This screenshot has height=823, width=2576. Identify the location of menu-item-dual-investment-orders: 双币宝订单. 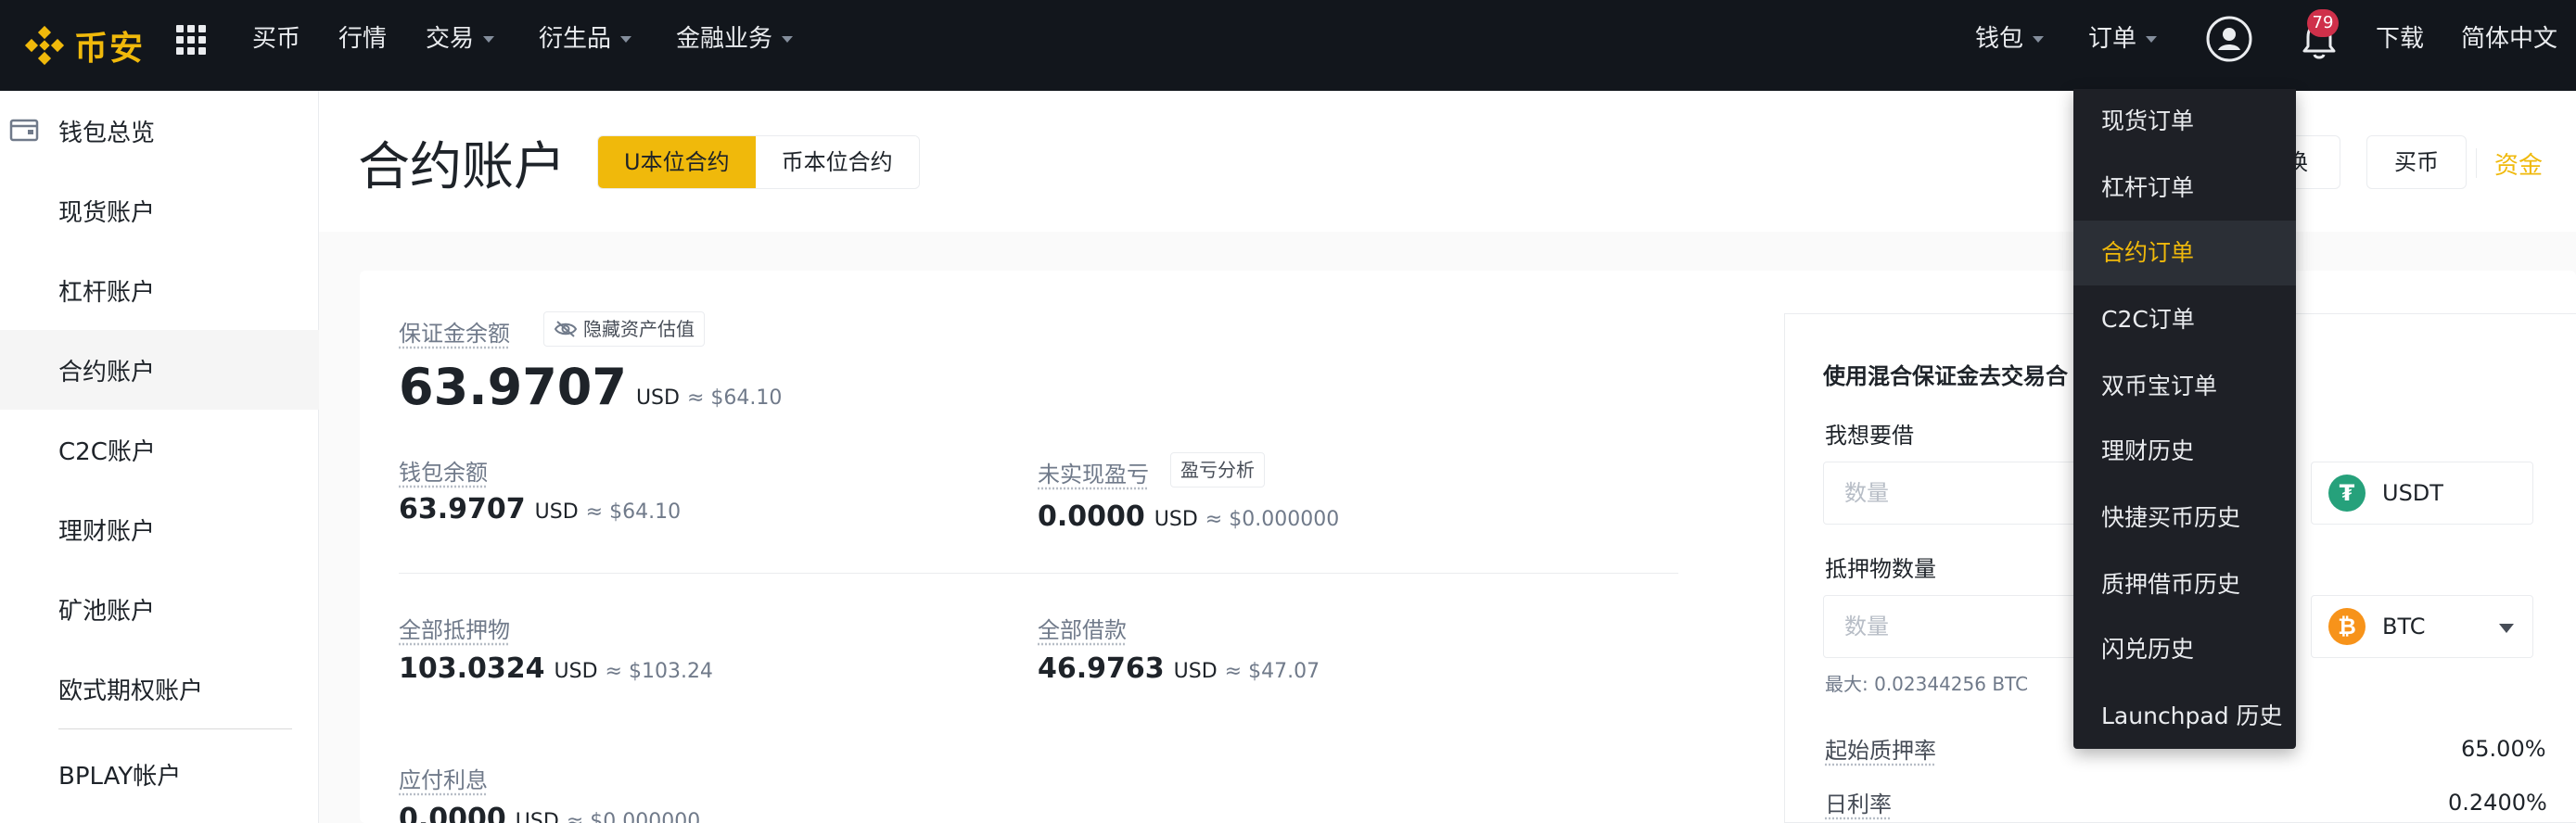
(2184, 387).